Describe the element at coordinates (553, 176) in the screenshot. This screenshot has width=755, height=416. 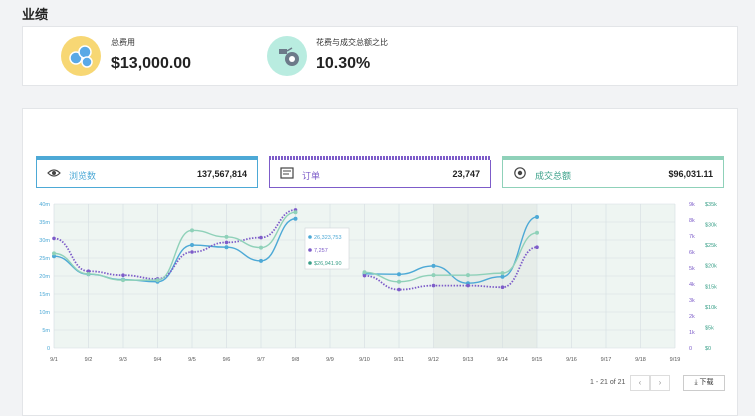
I see `metric-label-gmv: 成交总额` at that location.